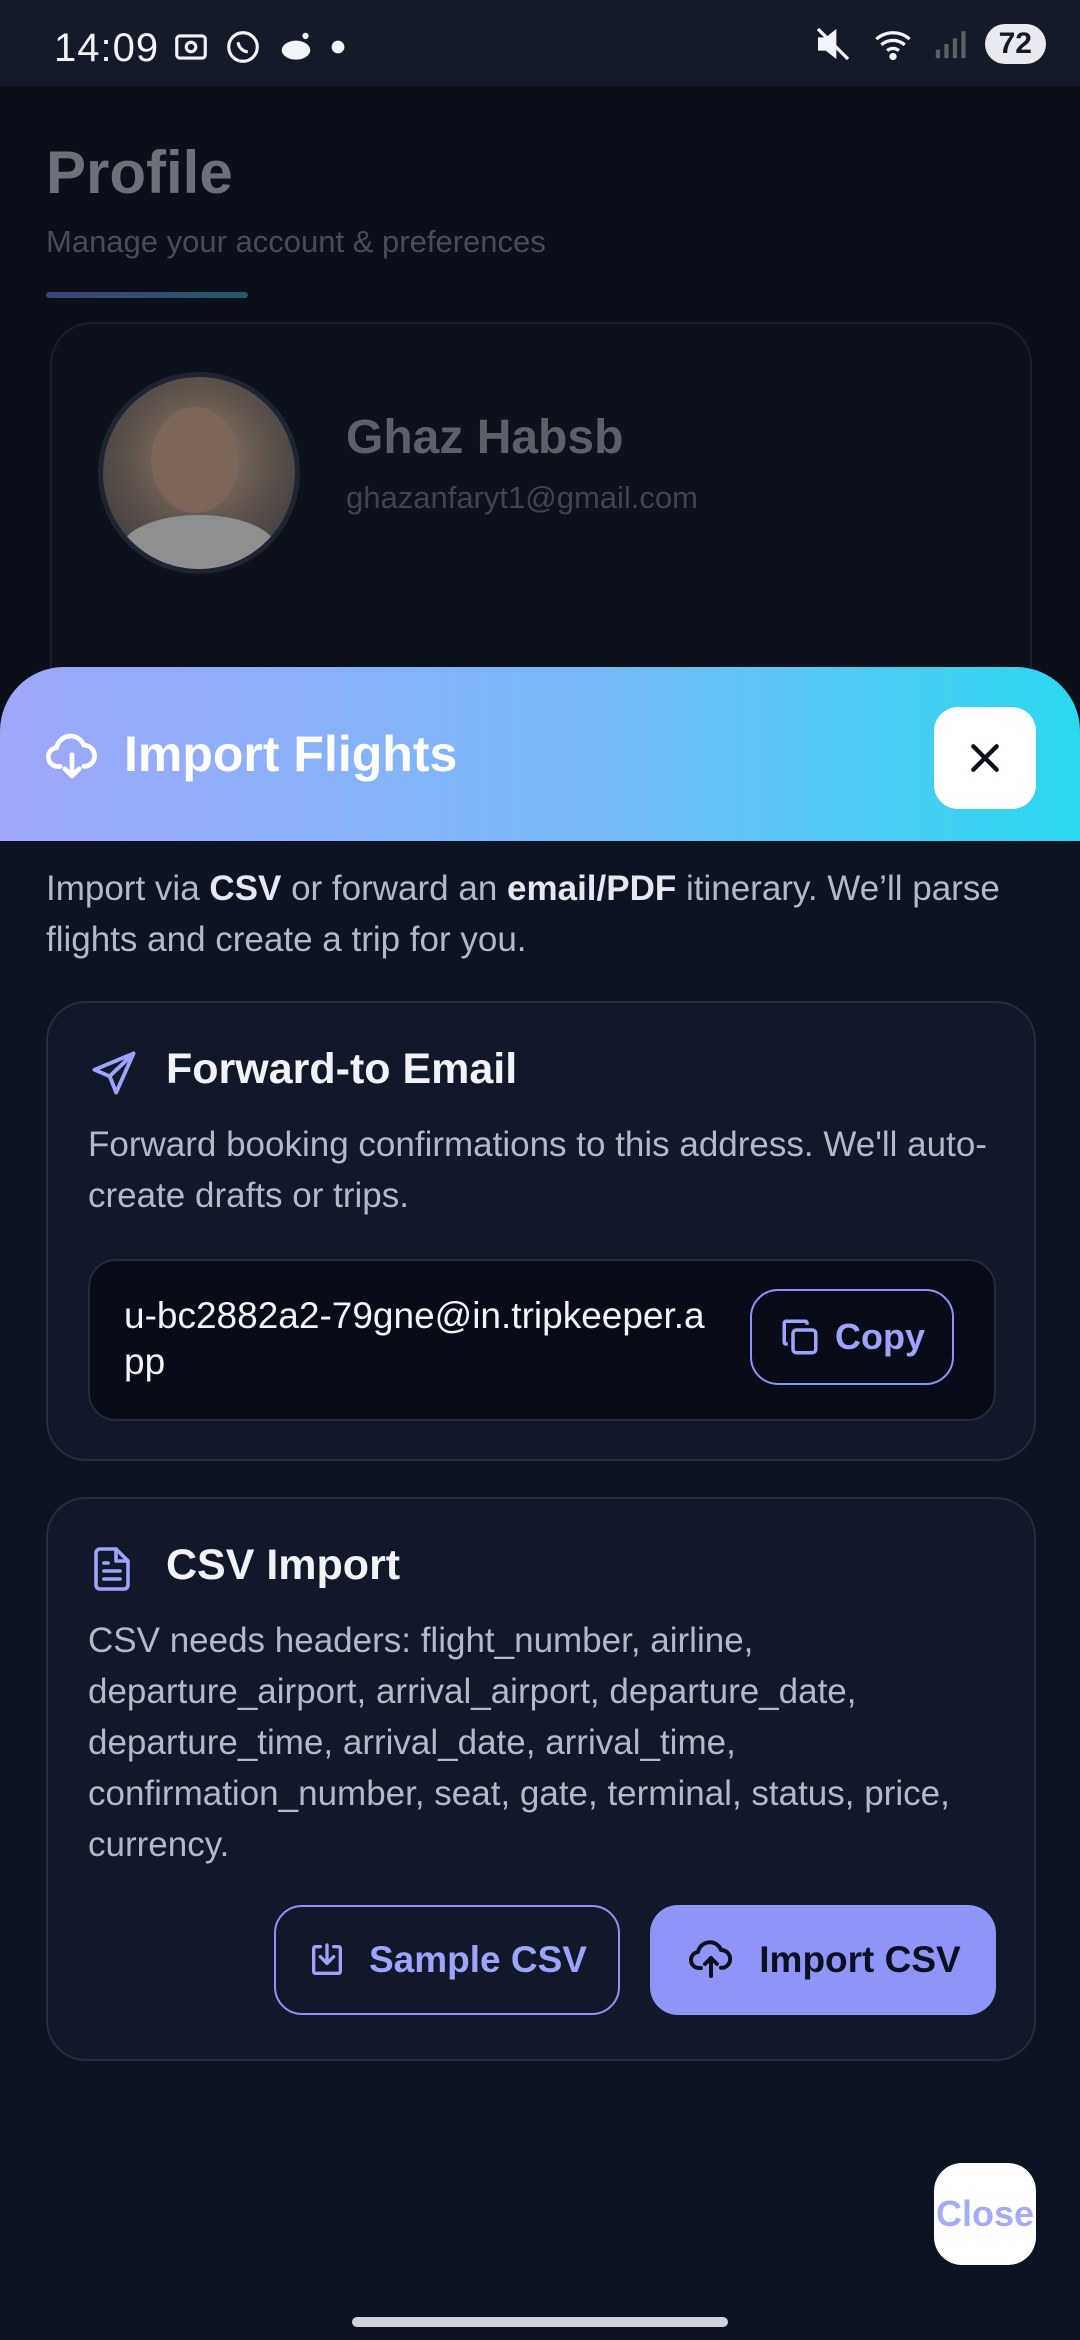 The width and height of the screenshot is (1080, 2340). What do you see at coordinates (296, 46) in the screenshot?
I see `reddit-icon` at bounding box center [296, 46].